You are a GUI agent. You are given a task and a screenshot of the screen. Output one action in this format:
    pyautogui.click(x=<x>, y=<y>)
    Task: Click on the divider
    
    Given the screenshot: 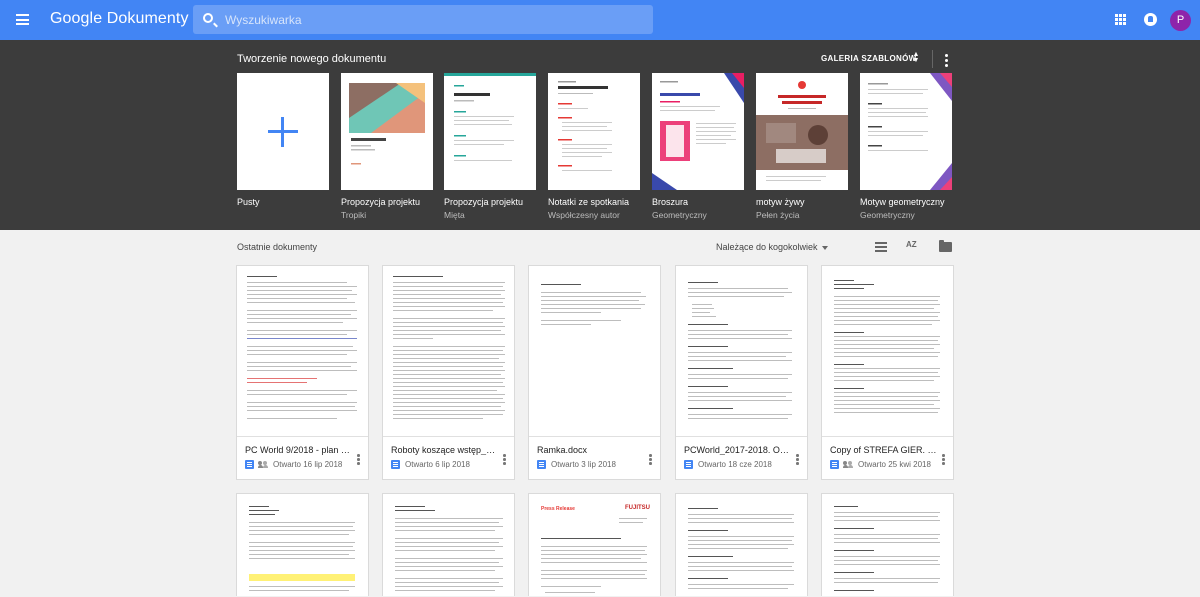 What is the action you would take?
    pyautogui.click(x=932, y=59)
    